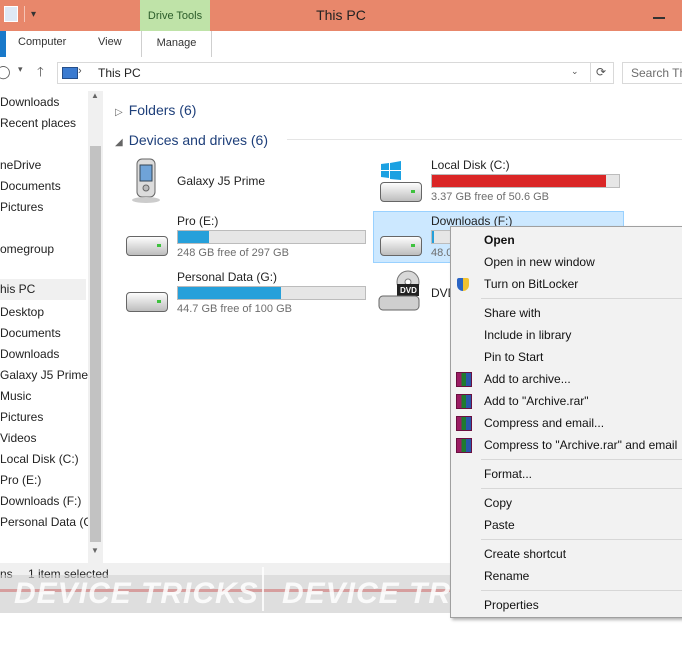 Image resolution: width=682 pixels, height=645 pixels. What do you see at coordinates (119, 73) in the screenshot?
I see `breadcrumb-this-pc: This PC` at bounding box center [119, 73].